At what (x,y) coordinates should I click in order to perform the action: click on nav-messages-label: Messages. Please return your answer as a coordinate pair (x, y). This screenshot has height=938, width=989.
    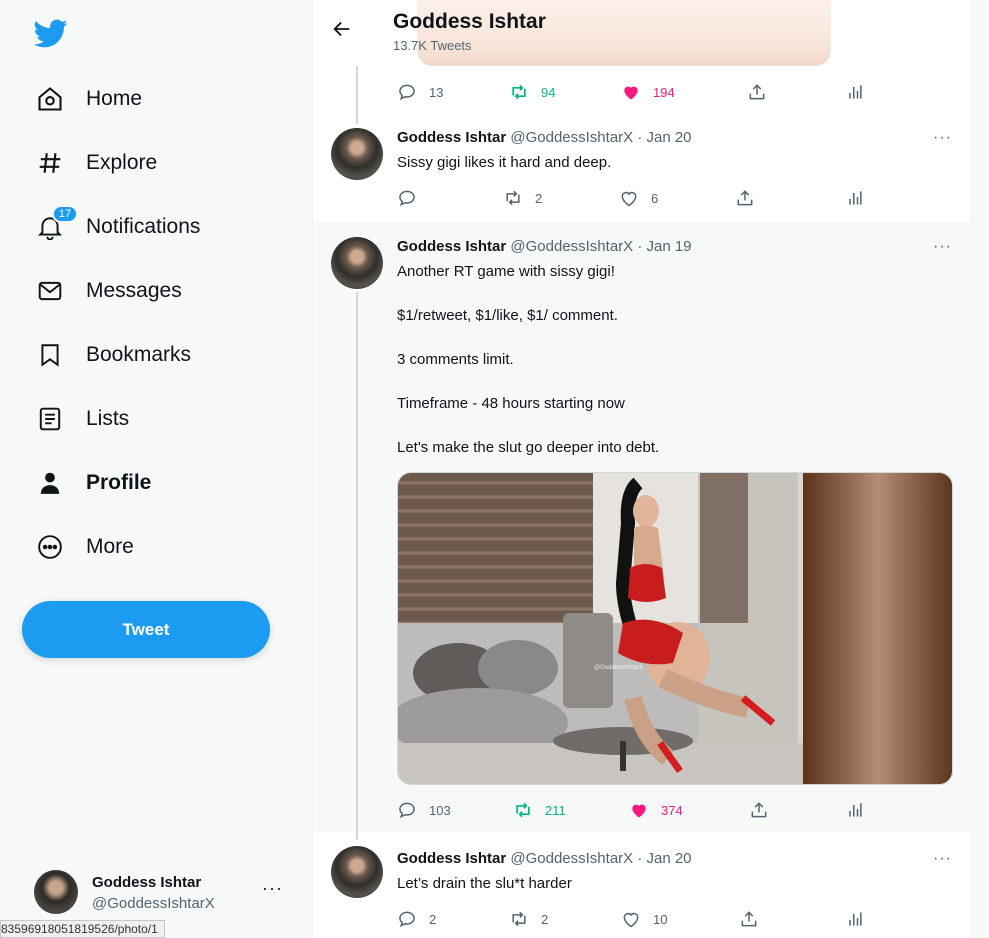
    Looking at the image, I should click on (134, 290).